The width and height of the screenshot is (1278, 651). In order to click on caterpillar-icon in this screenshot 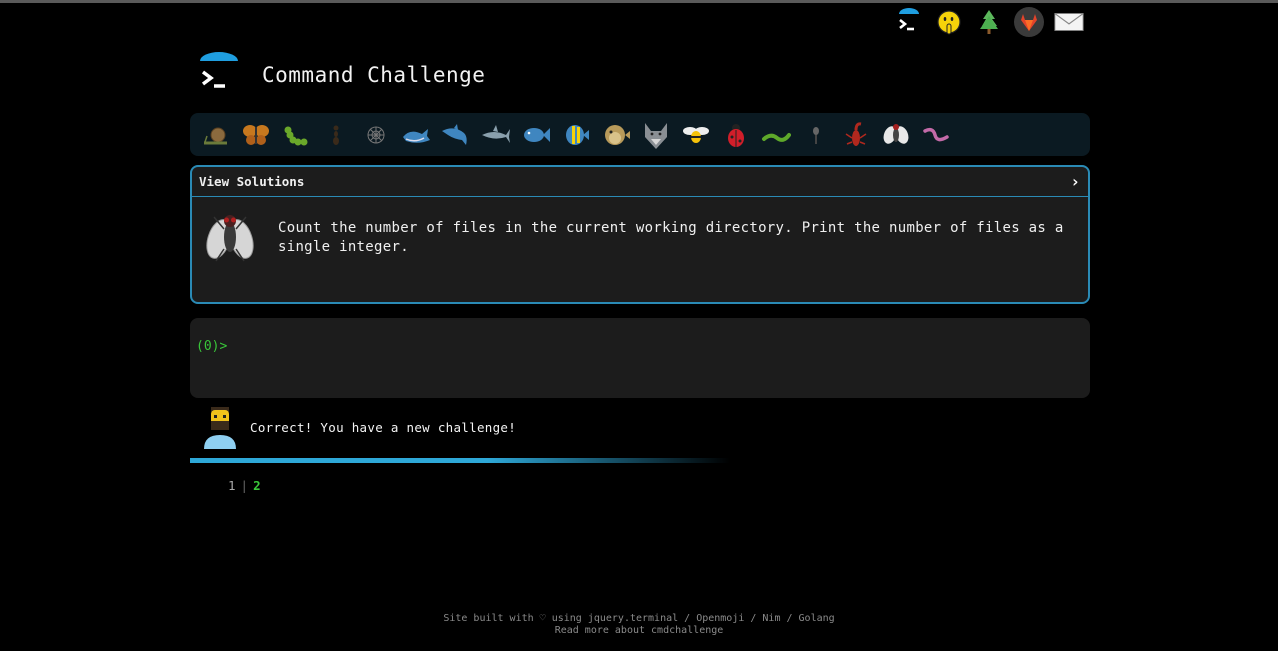, I will do `click(296, 135)`.